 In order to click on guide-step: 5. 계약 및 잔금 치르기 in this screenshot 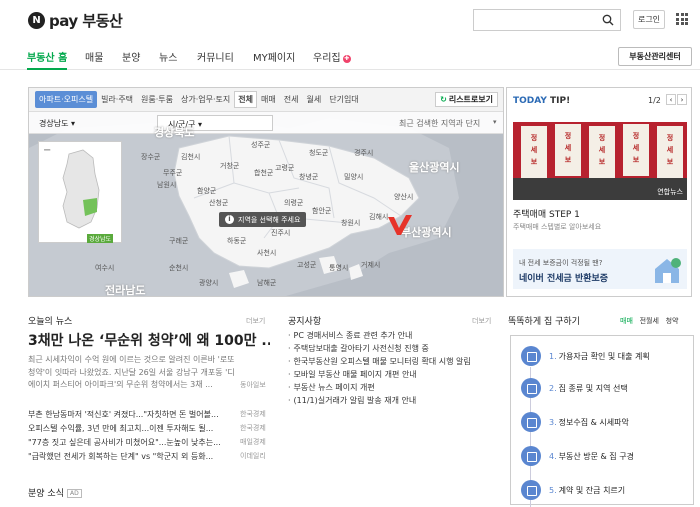, I will do `click(573, 490)`.